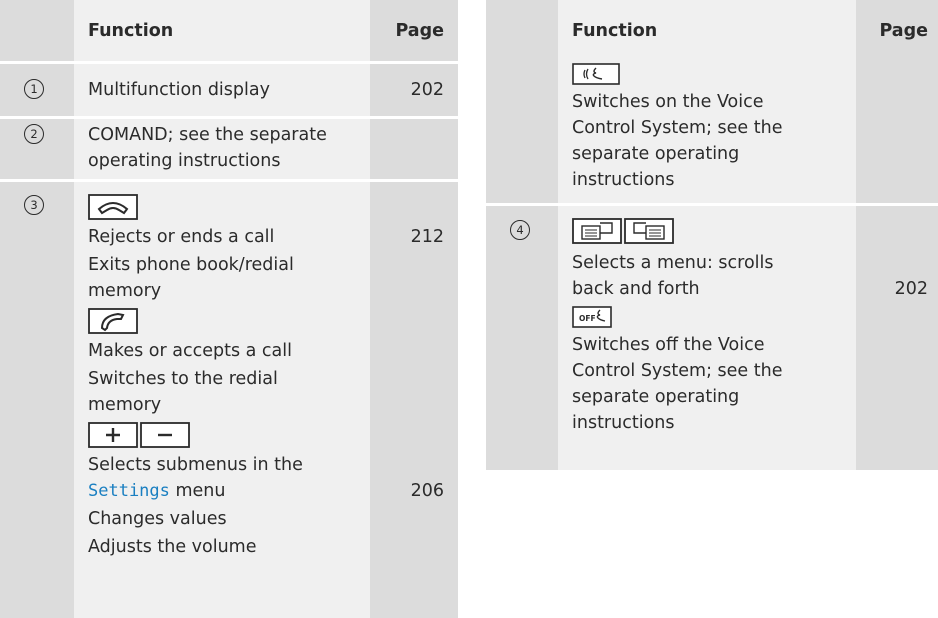 The image size is (938, 618). What do you see at coordinates (668, 102) in the screenshot?
I see `voice-on-line-1: Switches on the Voice` at bounding box center [668, 102].